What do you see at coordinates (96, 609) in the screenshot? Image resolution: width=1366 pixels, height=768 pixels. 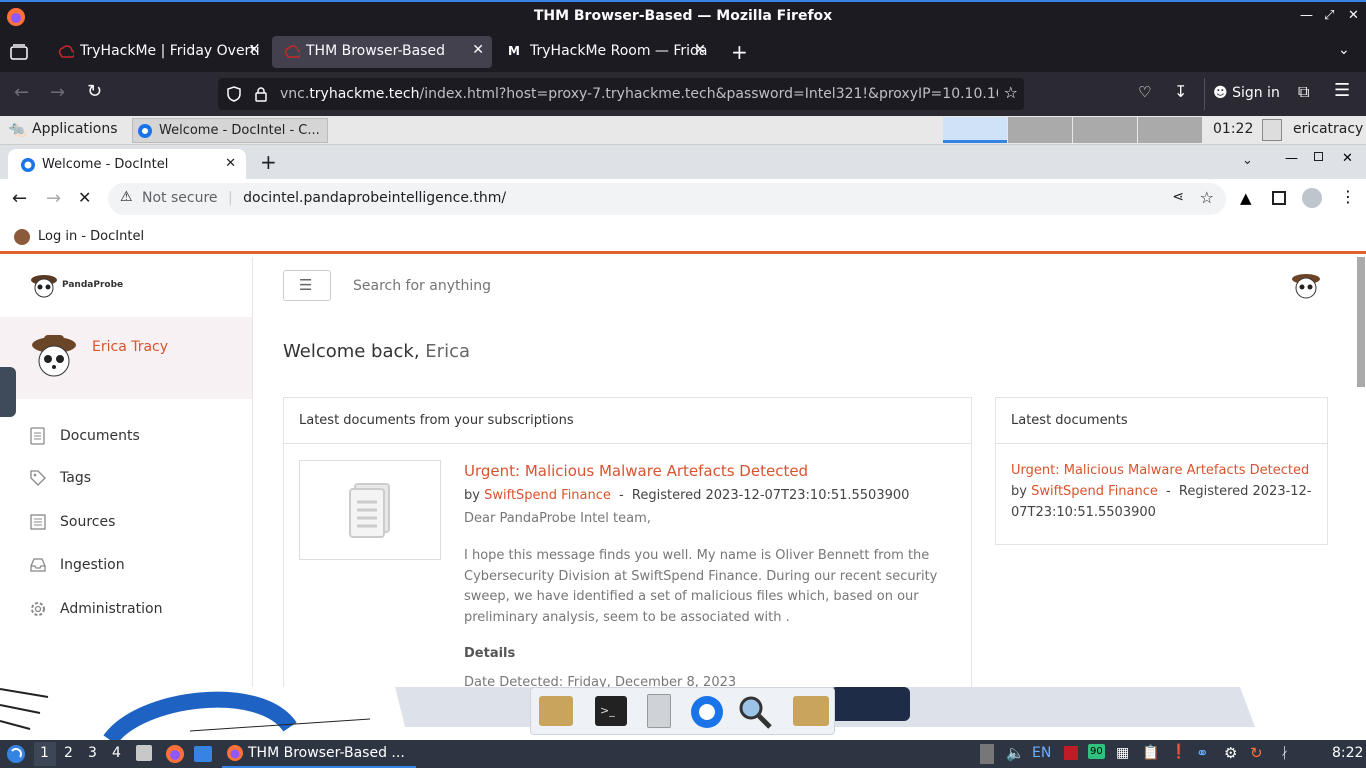 I see `sidebar-item-administration: Administration` at bounding box center [96, 609].